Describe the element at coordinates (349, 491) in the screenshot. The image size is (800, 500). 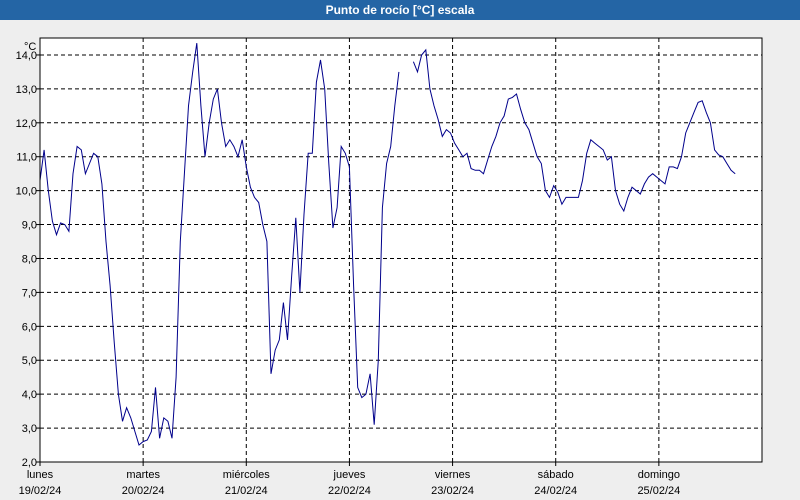
I see `x-tick-date-label: 22/02/24` at that location.